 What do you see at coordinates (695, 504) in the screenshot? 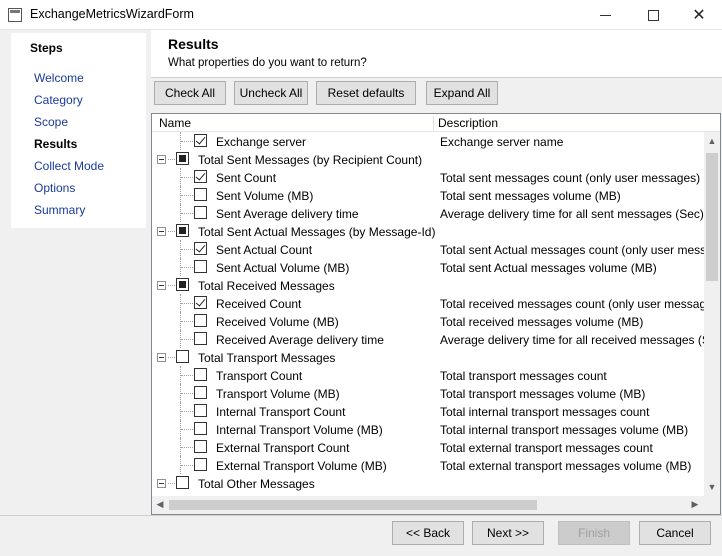
I see `scroll-right-icon: ▶` at bounding box center [695, 504].